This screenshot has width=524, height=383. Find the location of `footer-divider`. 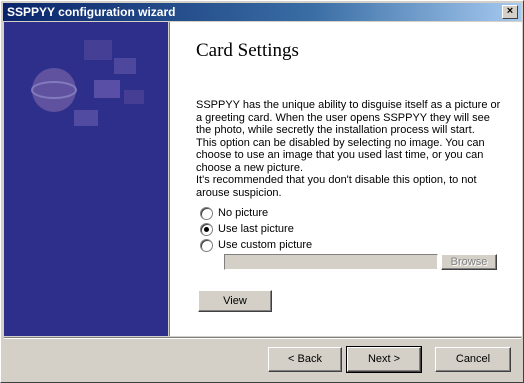

footer-divider is located at coordinates (262, 338).